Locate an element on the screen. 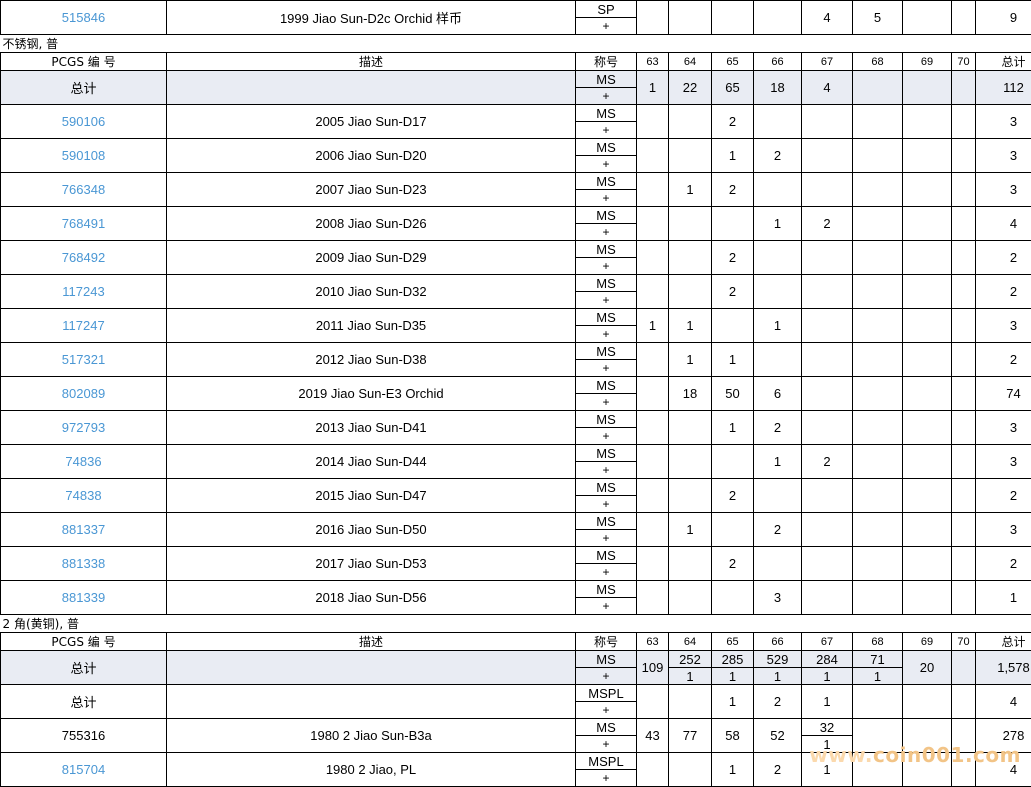 This screenshot has width=1031, height=787. col-header-desc: 描述 is located at coordinates (371, 642).